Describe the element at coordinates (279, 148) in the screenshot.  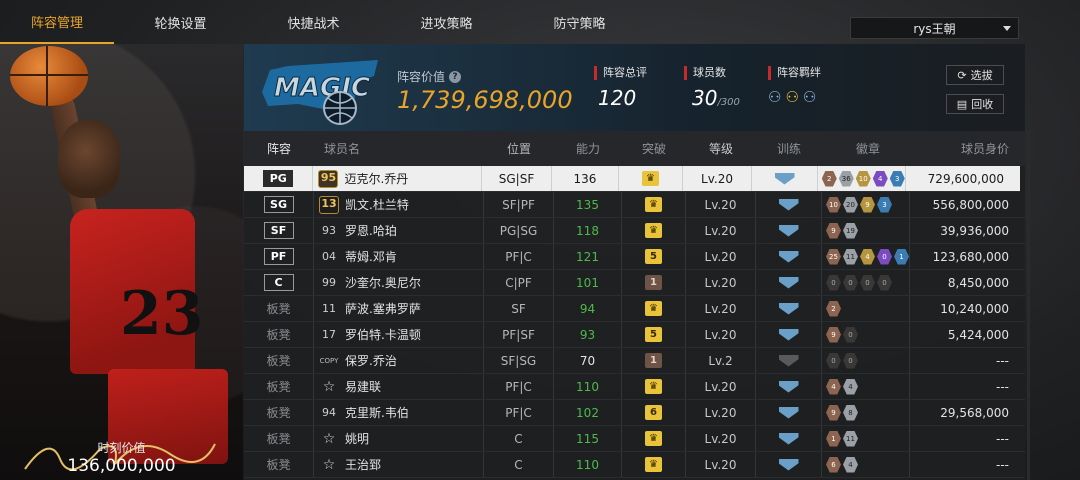
I see `col-slot: 阵容` at that location.